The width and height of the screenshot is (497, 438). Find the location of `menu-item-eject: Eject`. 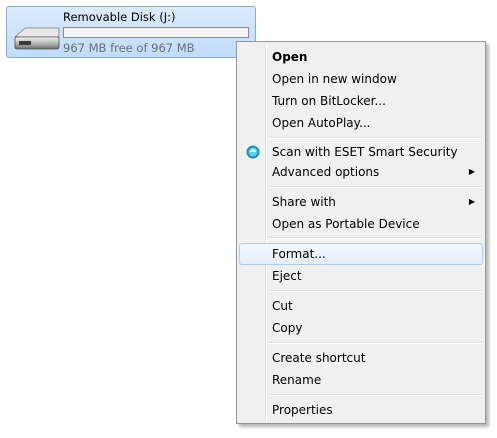

menu-item-eject: Eject is located at coordinates (361, 276).